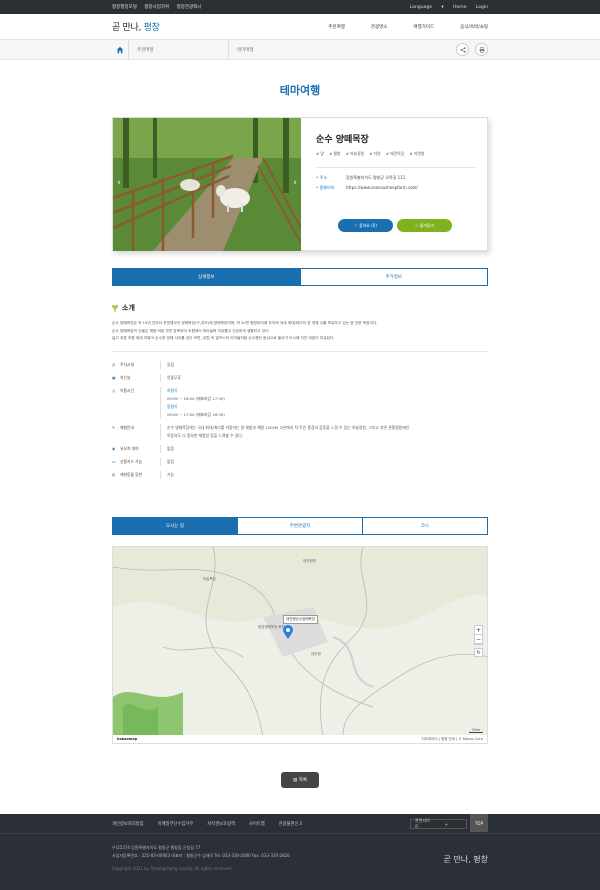 Image resolution: width=600 pixels, height=890 pixels. Describe the element at coordinates (123, 308) in the screenshot. I see `intro-heading: 소개` at that location.